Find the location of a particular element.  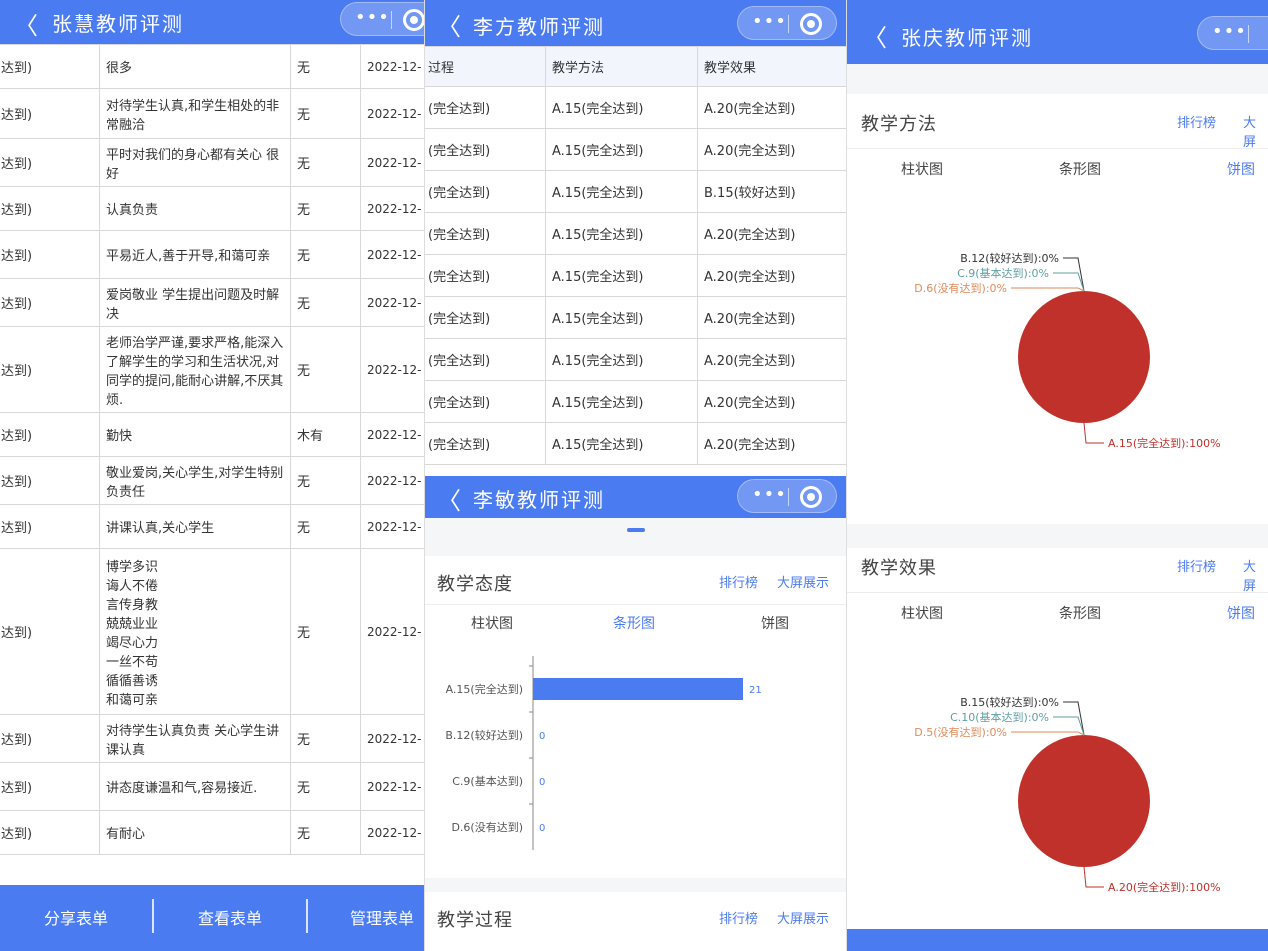

share-form-button: 分享表单 is located at coordinates (76, 917).